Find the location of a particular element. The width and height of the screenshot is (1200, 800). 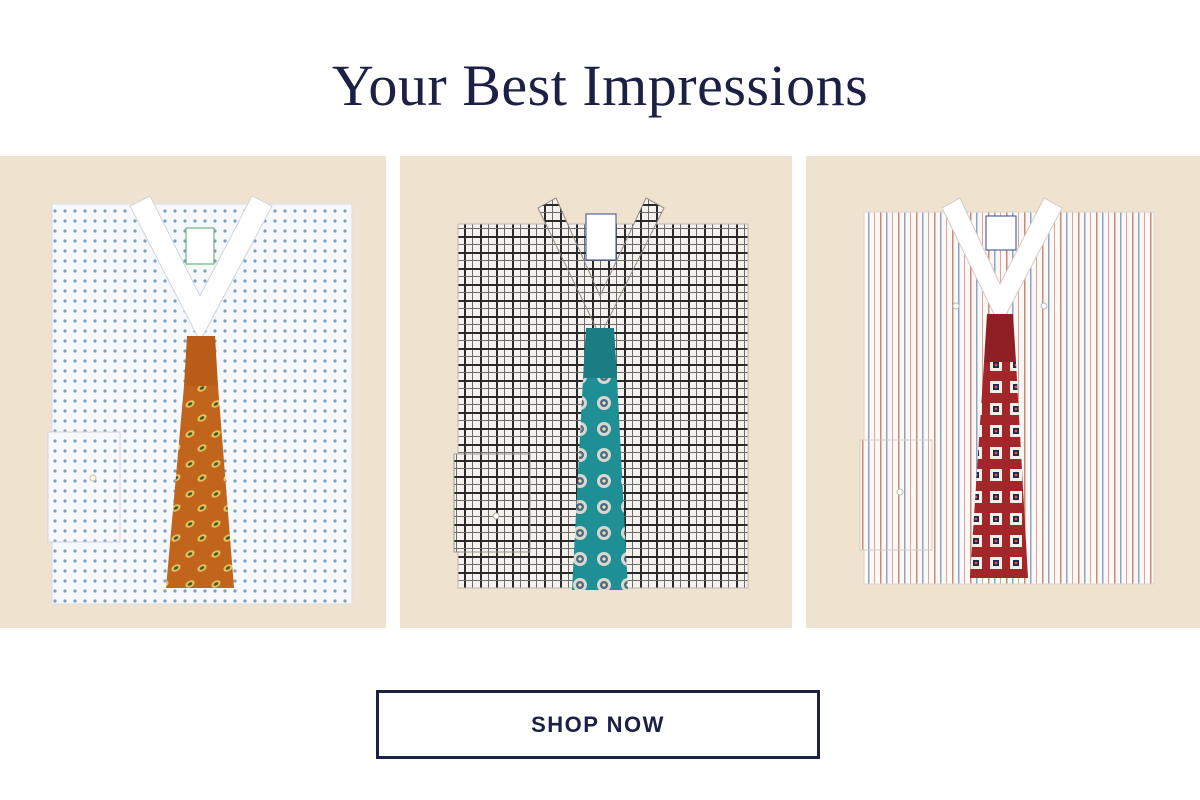

page-title: Your Best Impressions is located at coordinates (600, 85).